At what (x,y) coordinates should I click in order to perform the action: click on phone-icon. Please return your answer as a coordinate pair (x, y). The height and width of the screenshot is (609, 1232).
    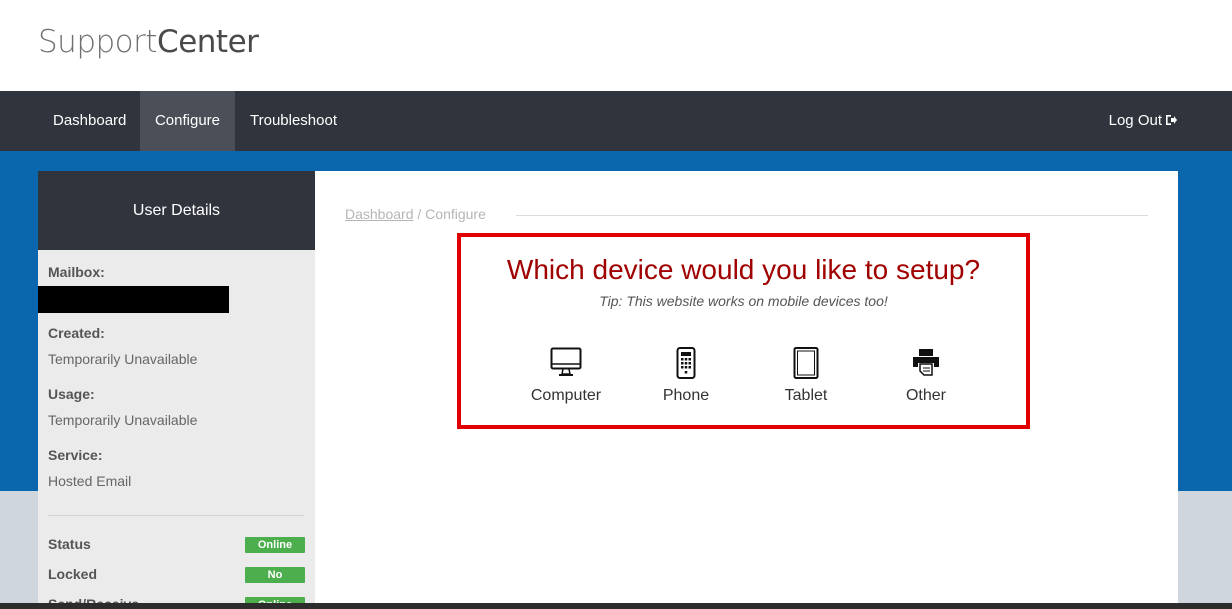
    Looking at the image, I should click on (686, 363).